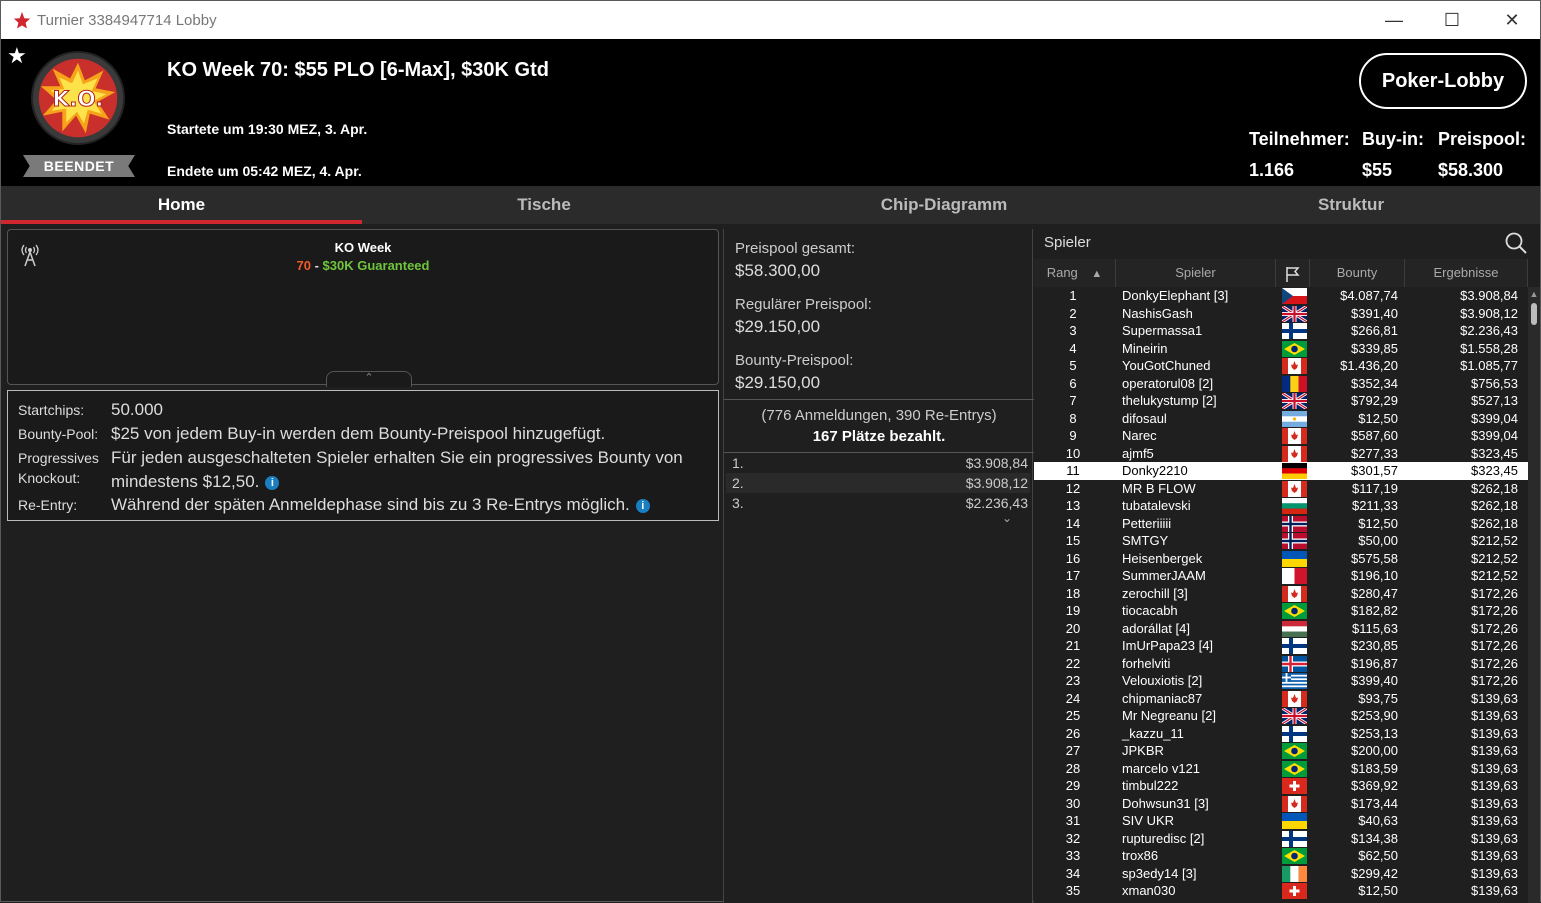 Image resolution: width=1541 pixels, height=903 pixels. What do you see at coordinates (1281, 436) in the screenshot?
I see `player-row: 9 Narec $587,60 $399,04` at bounding box center [1281, 436].